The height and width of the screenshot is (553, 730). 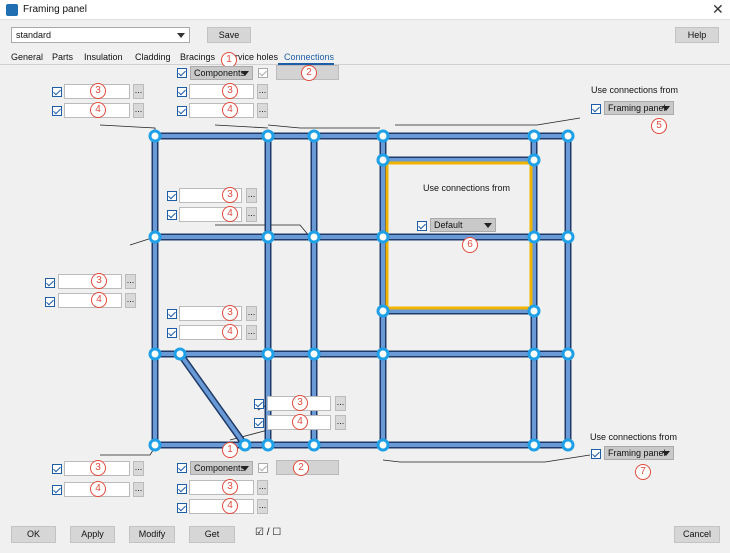 I want to click on checkbox-4-f, so click(x=259, y=423).